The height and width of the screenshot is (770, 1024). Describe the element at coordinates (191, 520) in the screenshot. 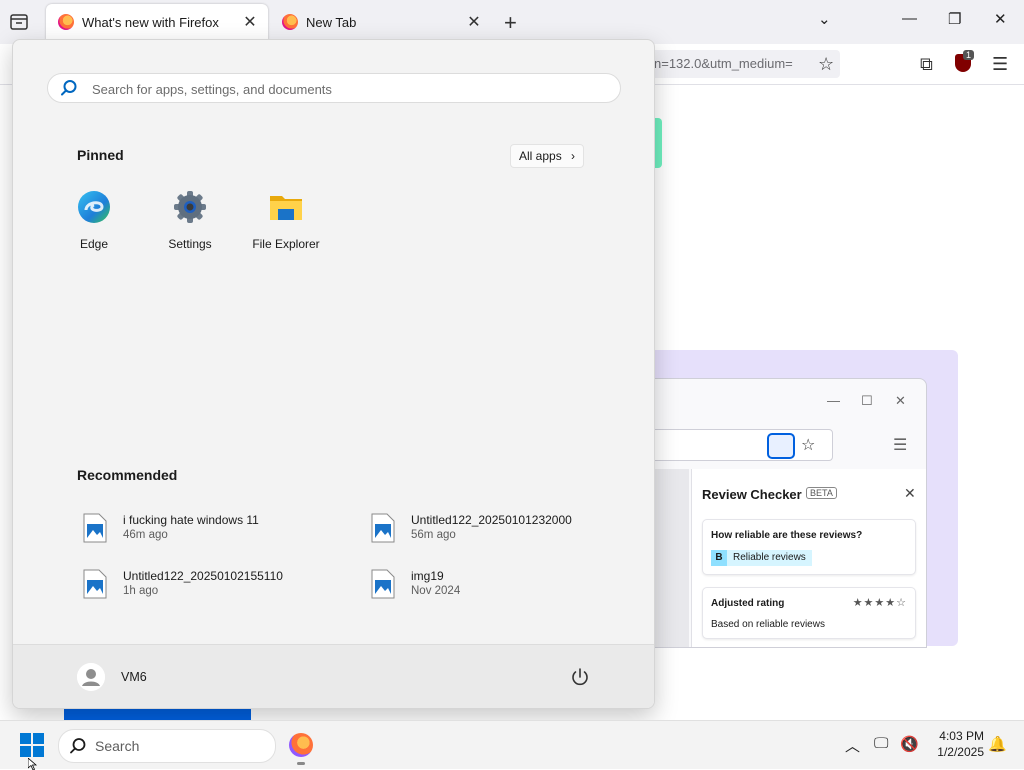

I see `file-name: i fucking hate windows 11` at that location.